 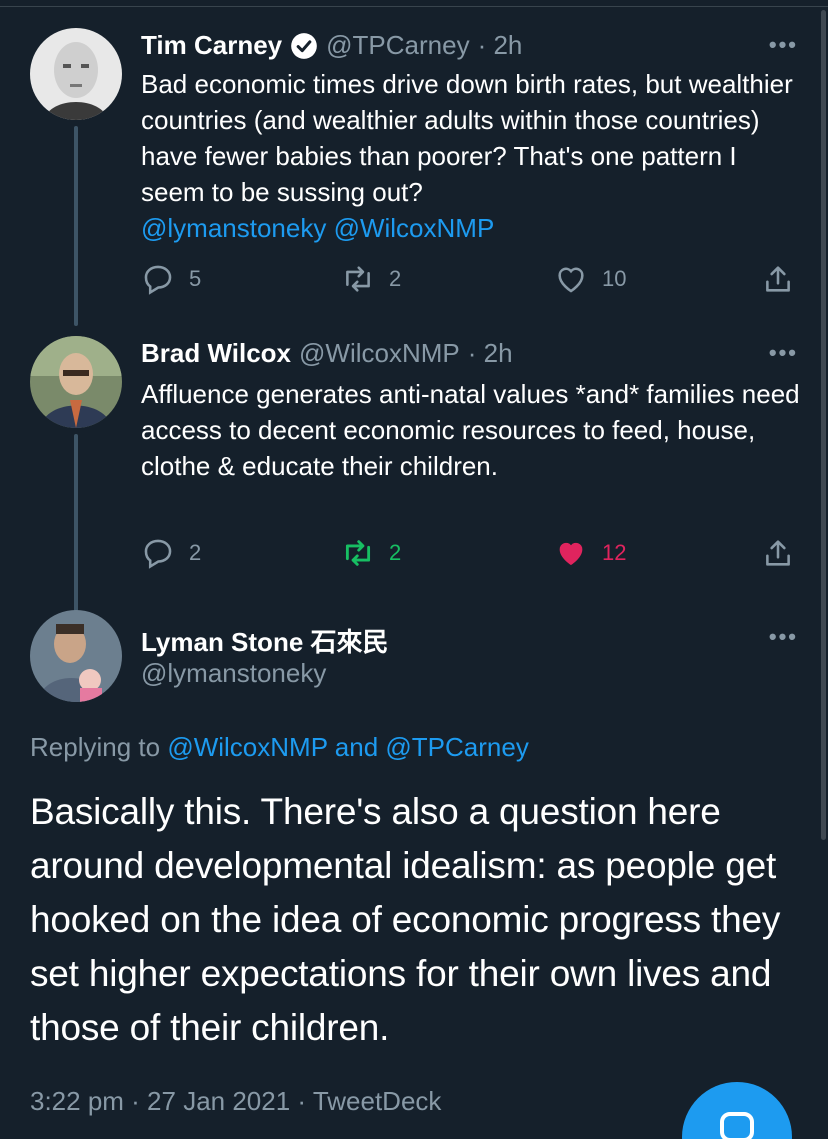 I want to click on tweet-meta: 3:22 pm · 27 Jan 2021 · TweetDeck, so click(x=236, y=1101).